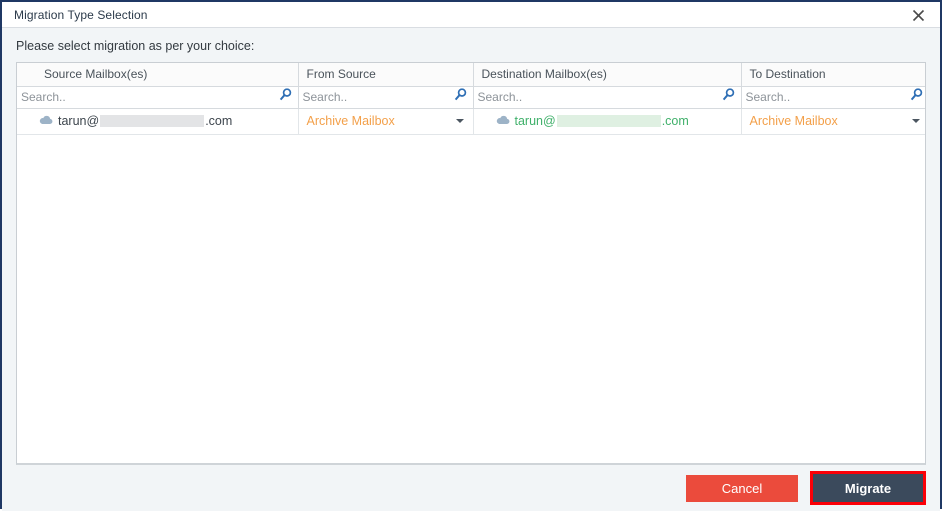 The width and height of the screenshot is (942, 511). Describe the element at coordinates (675, 121) in the screenshot. I see `destination-mailbox-suffix: .com` at that location.